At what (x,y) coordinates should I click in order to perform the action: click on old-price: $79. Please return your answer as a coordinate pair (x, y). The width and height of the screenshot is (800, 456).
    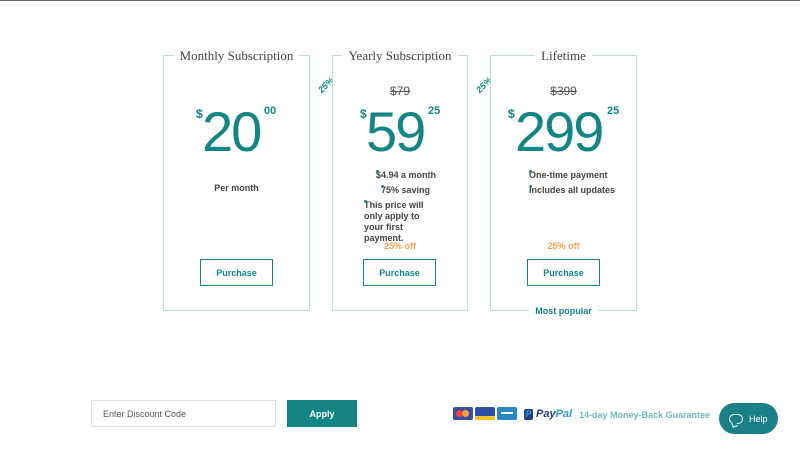
    Looking at the image, I should click on (400, 91).